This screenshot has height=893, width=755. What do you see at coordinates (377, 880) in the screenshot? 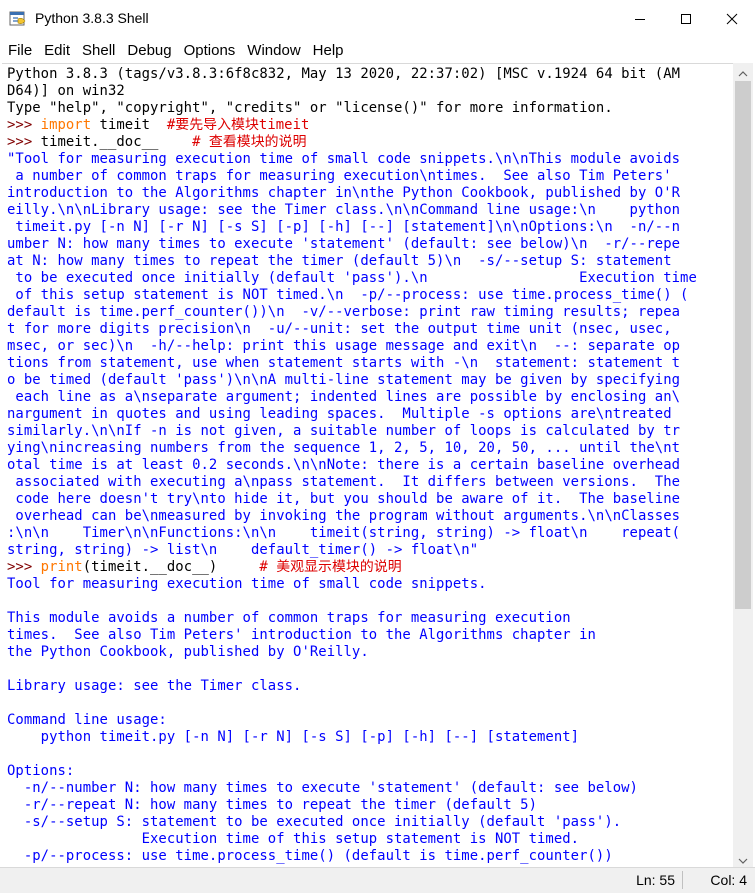
I see `status-bar: Ln: 55 Col: 4` at bounding box center [377, 880].